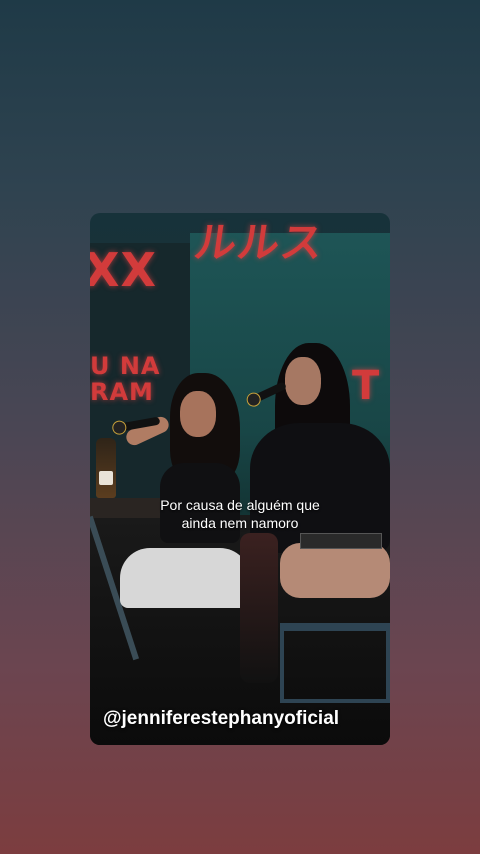 Image resolution: width=480 pixels, height=854 pixels. I want to click on video-caption: Por causa de alguém que ainda nem namoro, so click(240, 514).